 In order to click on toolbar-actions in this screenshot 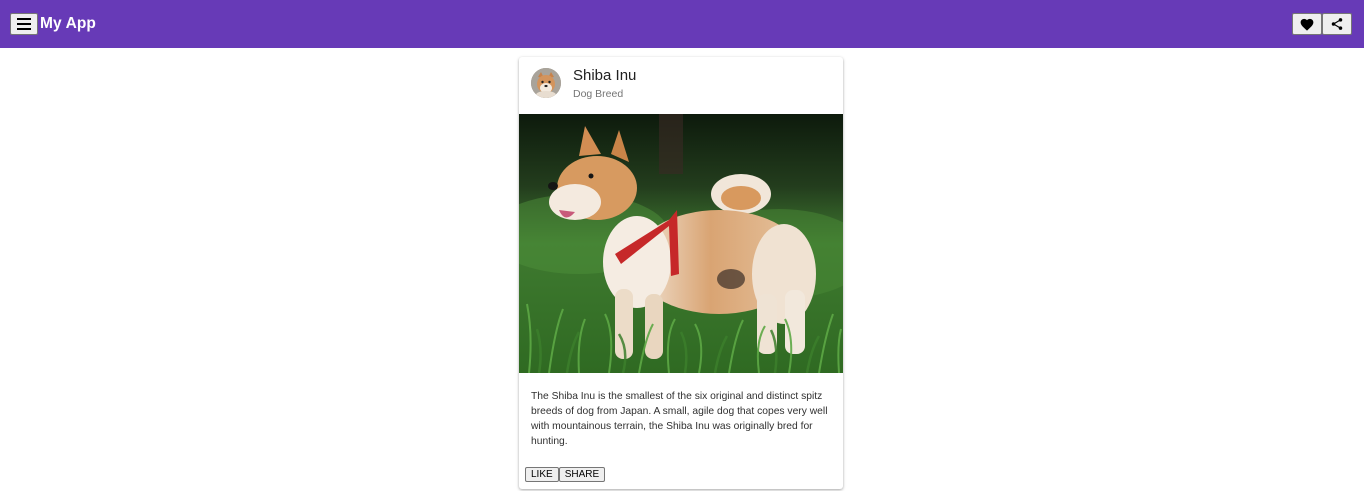, I will do `click(1322, 24)`.